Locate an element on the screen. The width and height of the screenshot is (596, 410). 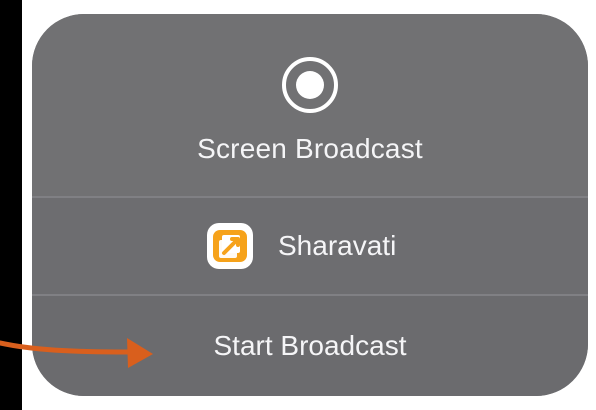
sharavati-app-label: Sharavati is located at coordinates (337, 245).